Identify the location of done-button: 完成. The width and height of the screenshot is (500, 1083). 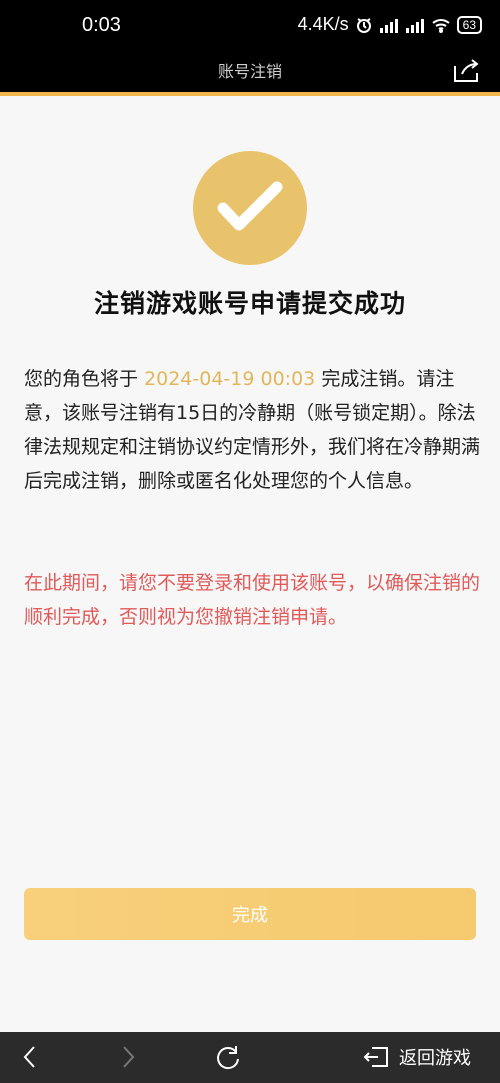
(250, 914).